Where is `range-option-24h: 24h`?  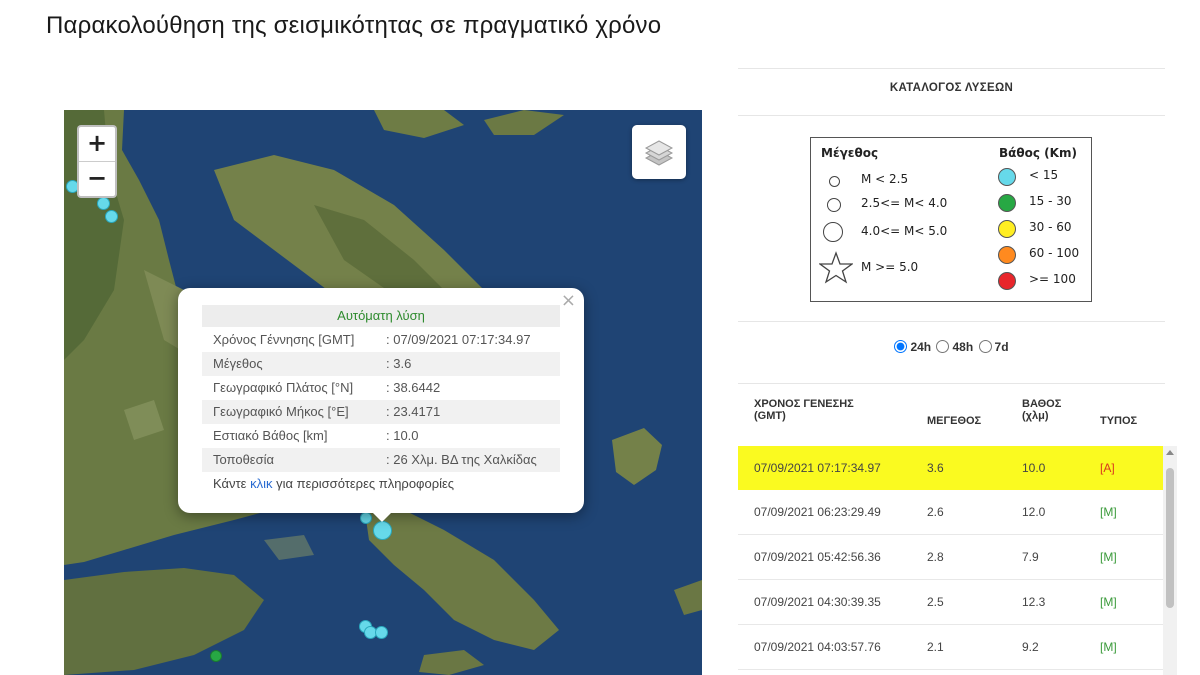 range-option-24h: 24h is located at coordinates (912, 347).